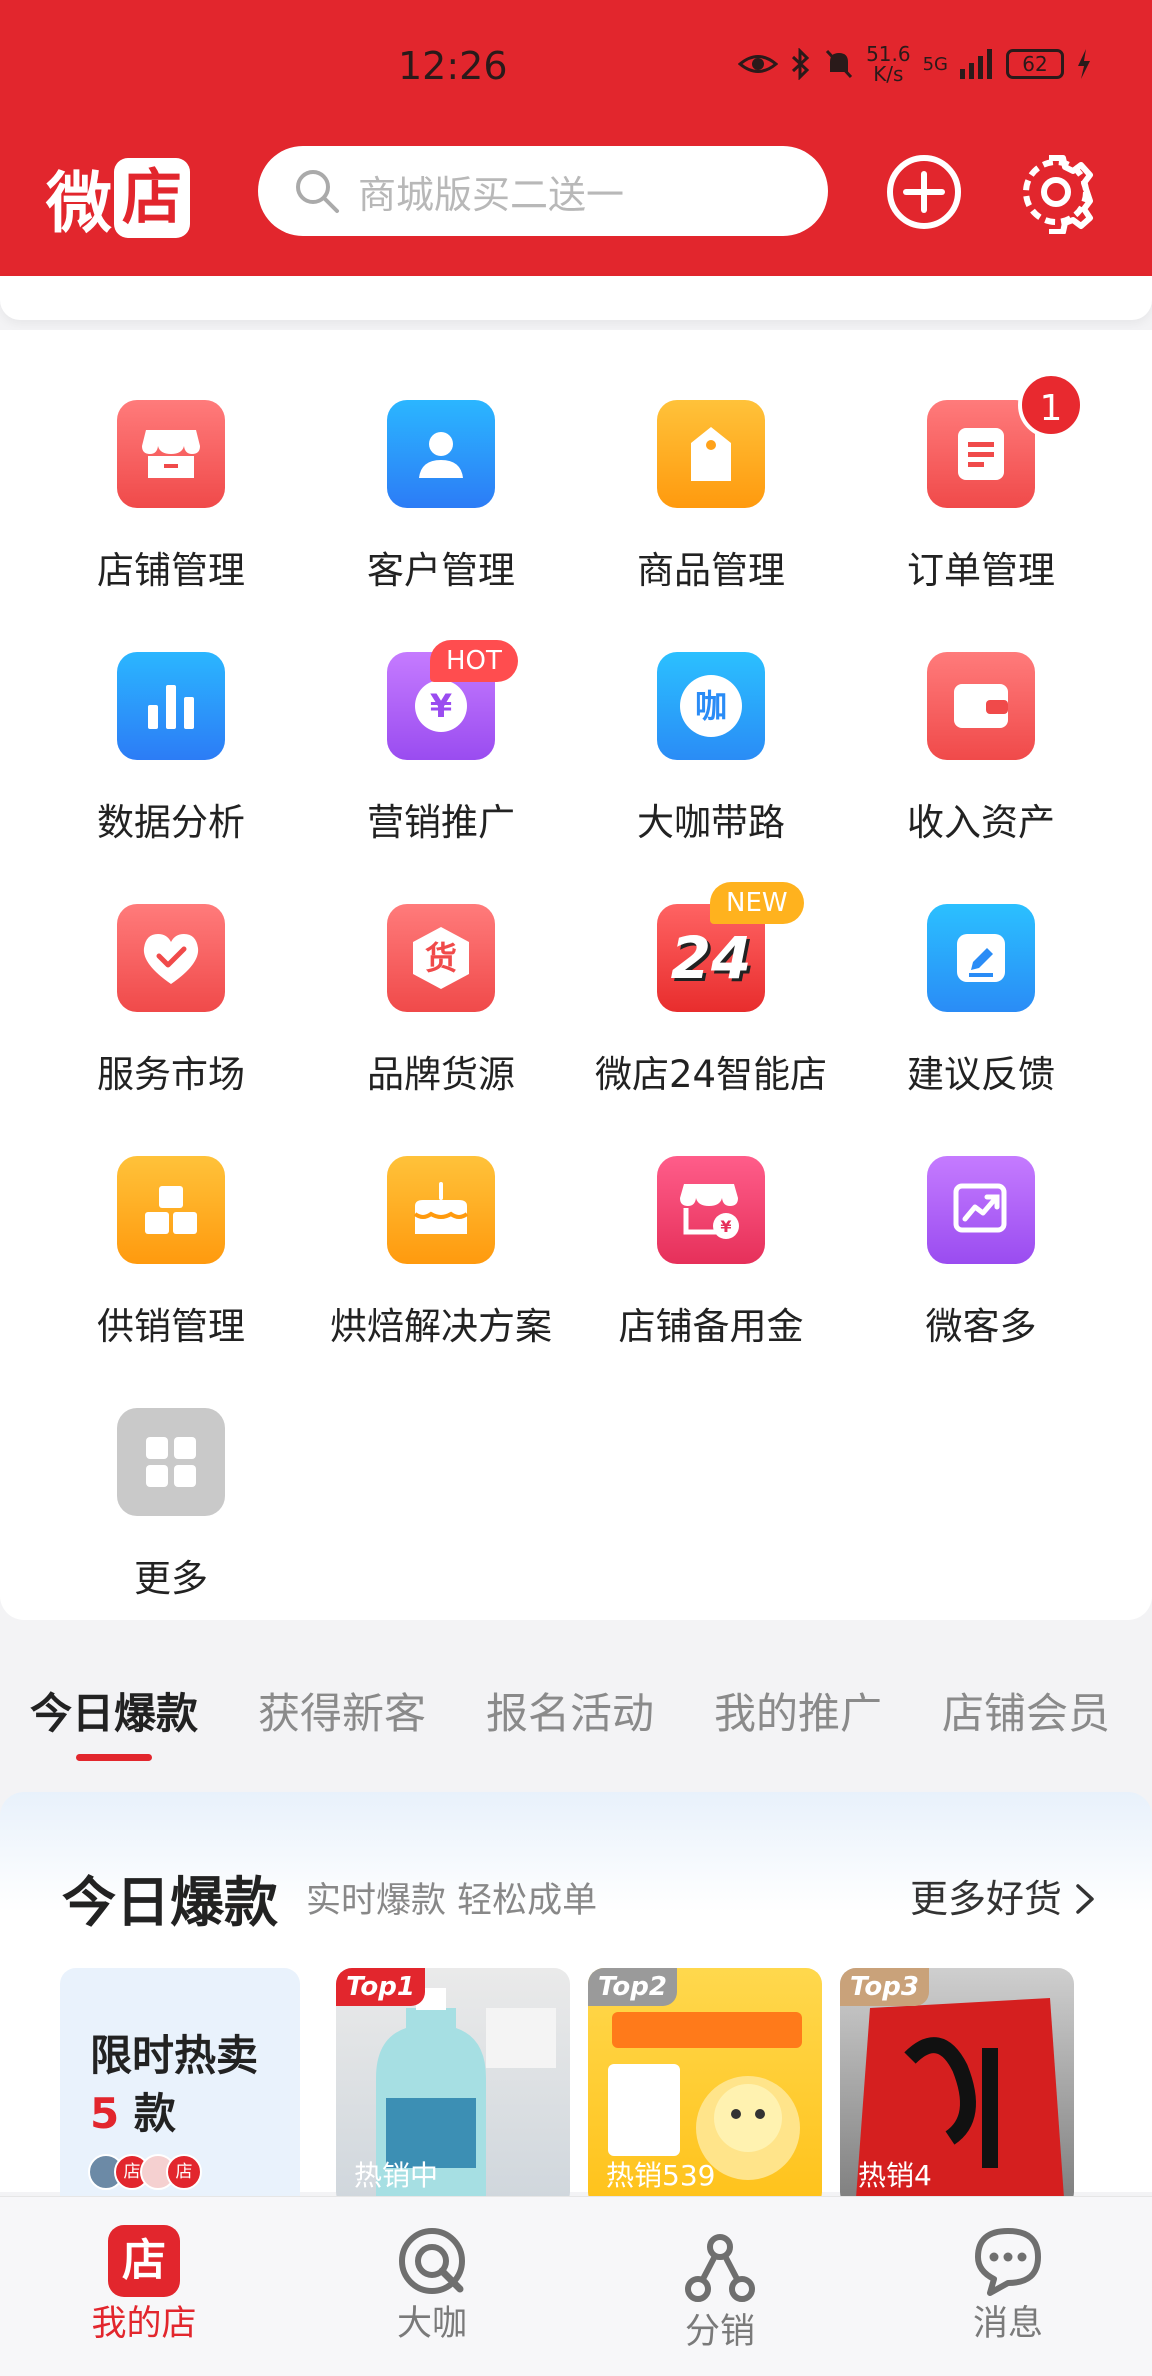  Describe the element at coordinates (441, 454) in the screenshot. I see `user-icon` at that location.